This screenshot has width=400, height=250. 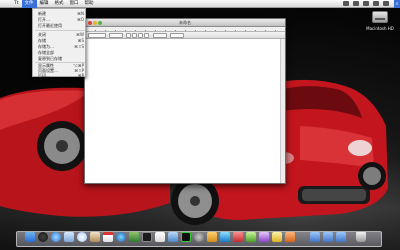 What do you see at coordinates (121, 237) in the screenshot?
I see `itunes-icon` at bounding box center [121, 237].